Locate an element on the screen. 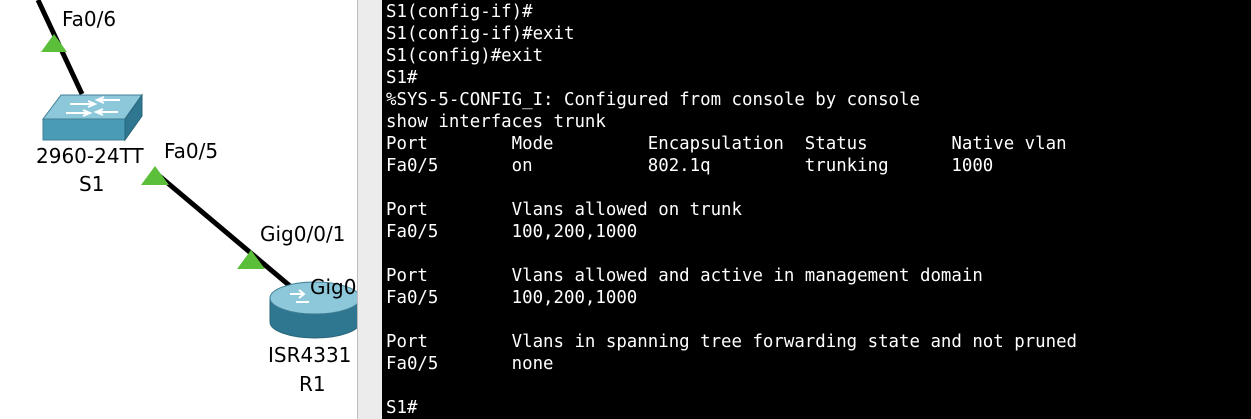 The height and width of the screenshot is (419, 1251). port-label-router-gig0: Gig0 is located at coordinates (333, 287).